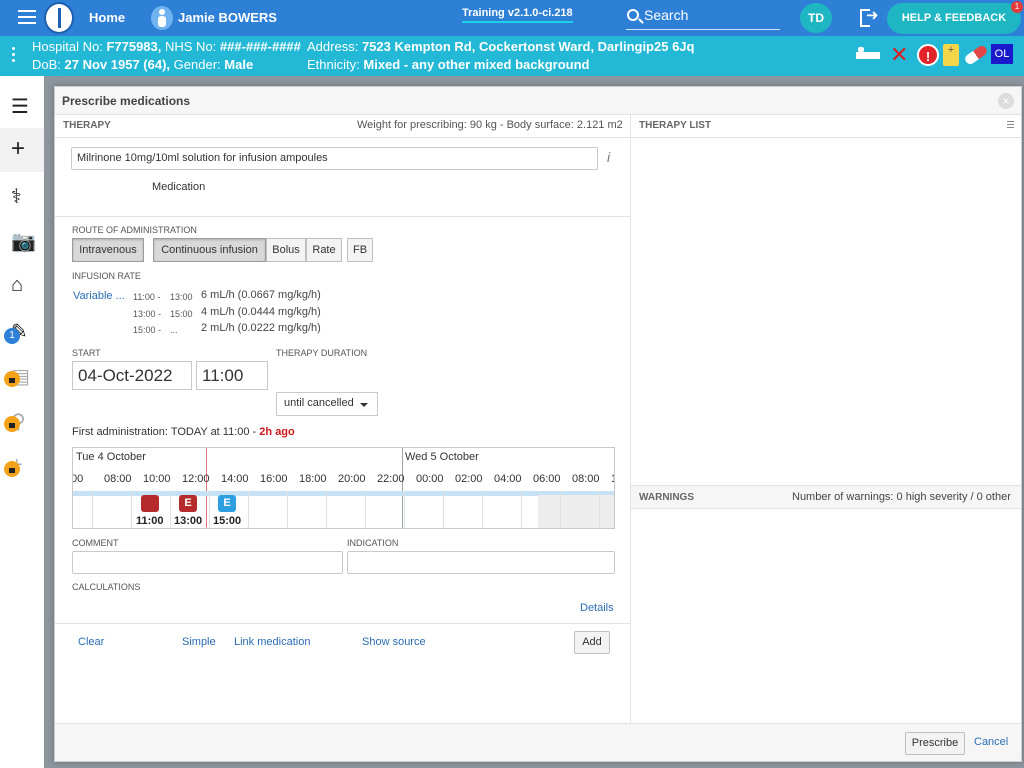 The image size is (1024, 768). I want to click on activity-icon: ⚲, so click(22, 420).